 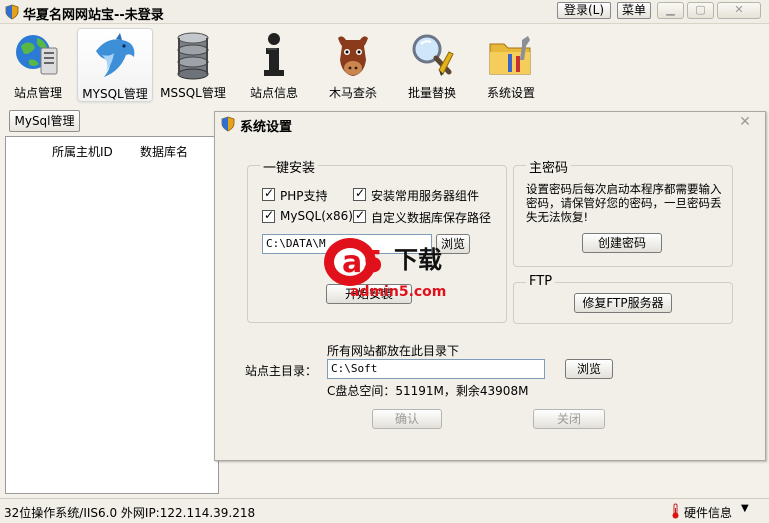 What do you see at coordinates (739, 10) in the screenshot?
I see `close-window-button: ✕` at bounding box center [739, 10].